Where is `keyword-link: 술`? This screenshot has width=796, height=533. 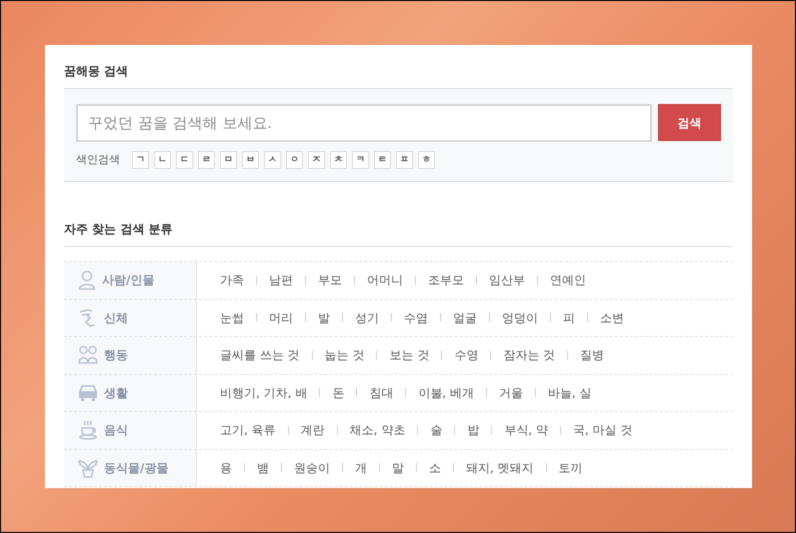
keyword-link: 술 is located at coordinates (436, 430).